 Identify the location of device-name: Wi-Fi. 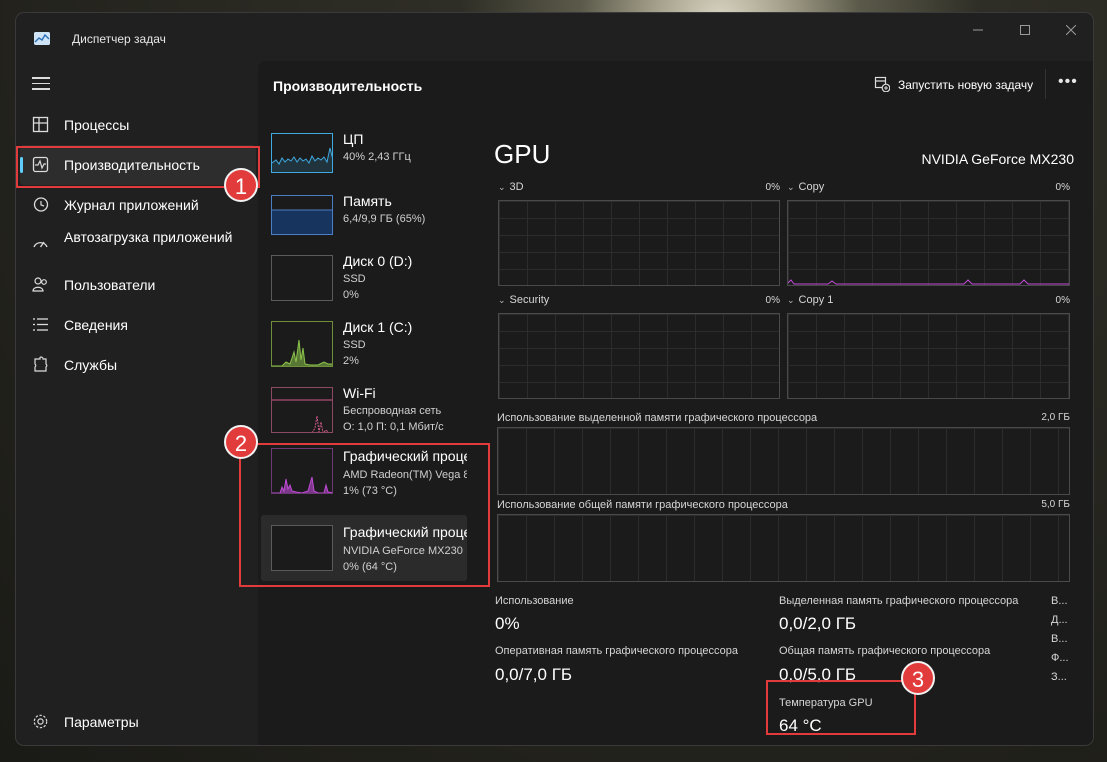
(359, 393).